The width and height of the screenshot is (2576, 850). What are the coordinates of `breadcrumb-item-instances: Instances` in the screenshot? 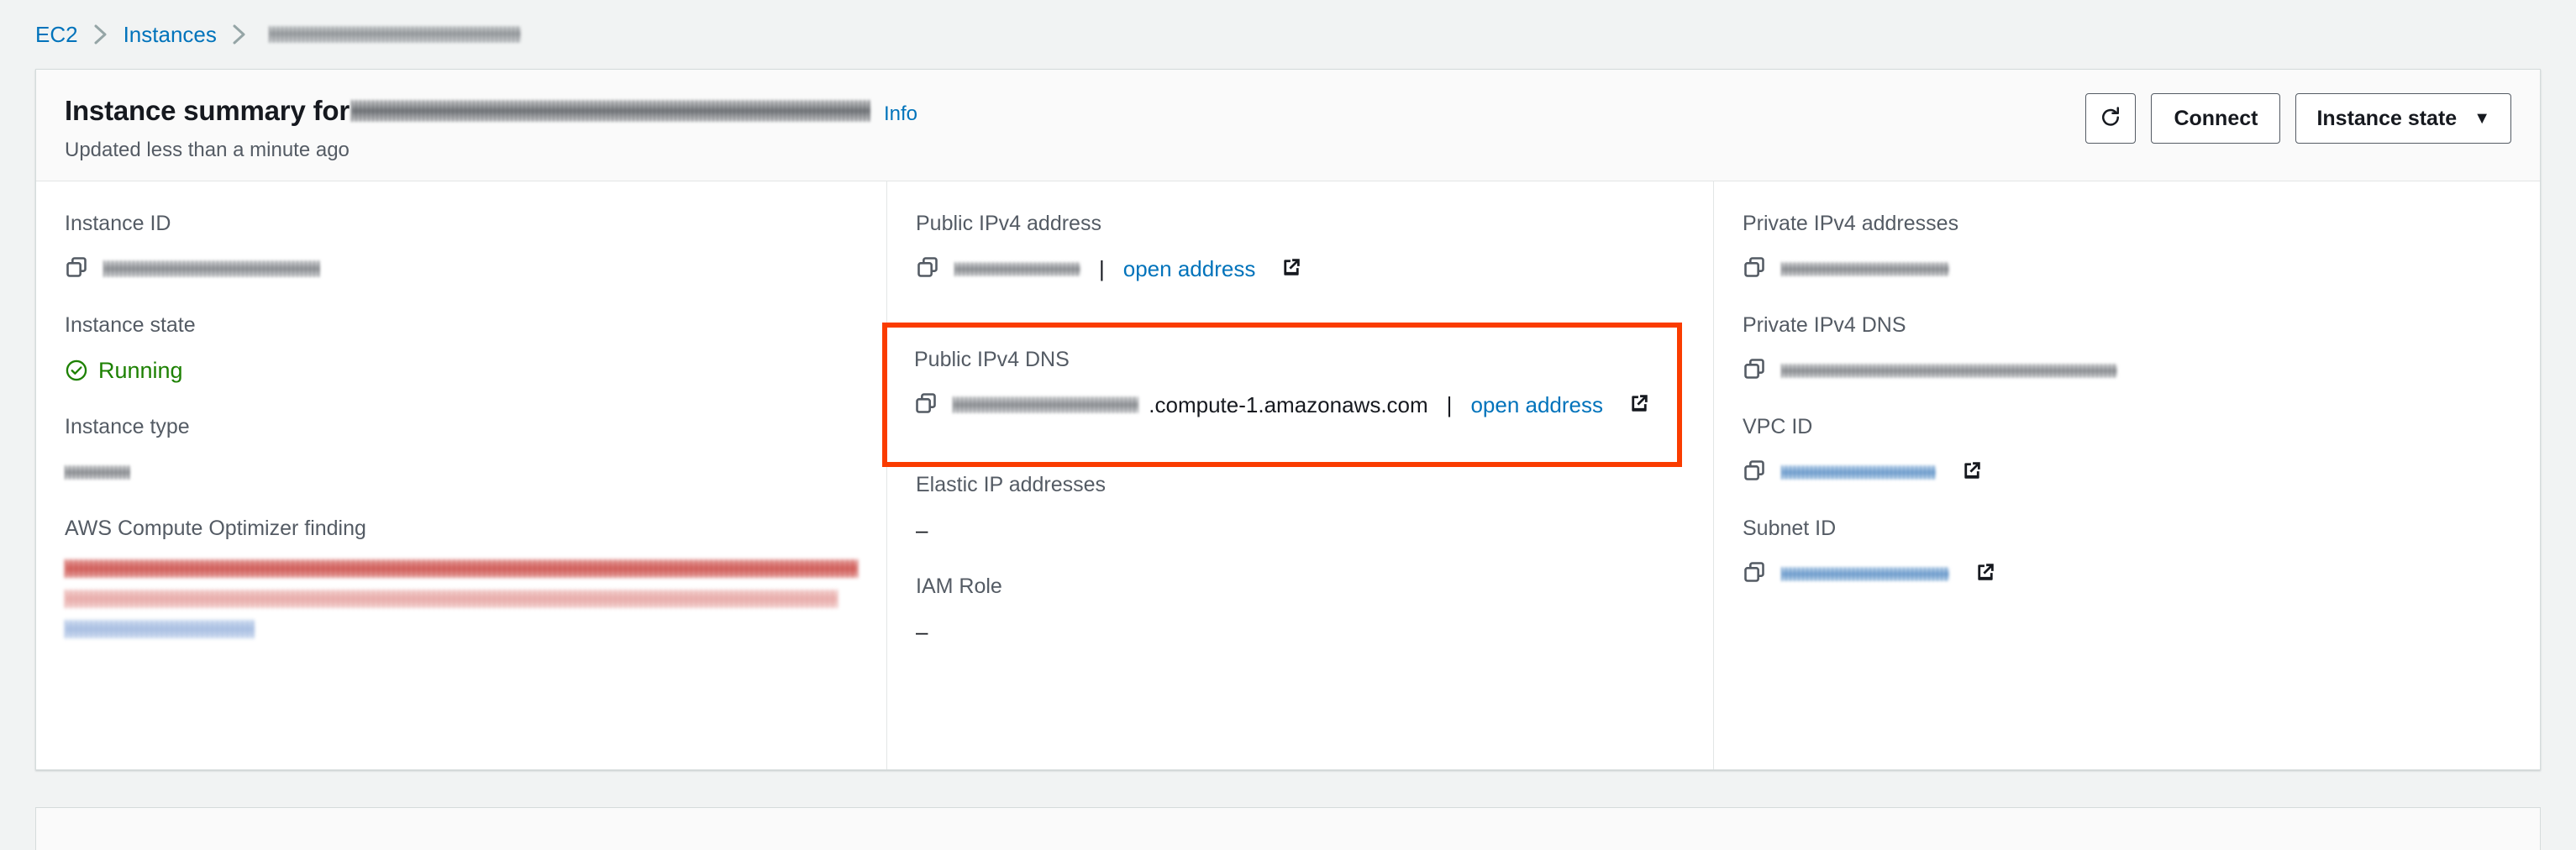 It's located at (170, 35).